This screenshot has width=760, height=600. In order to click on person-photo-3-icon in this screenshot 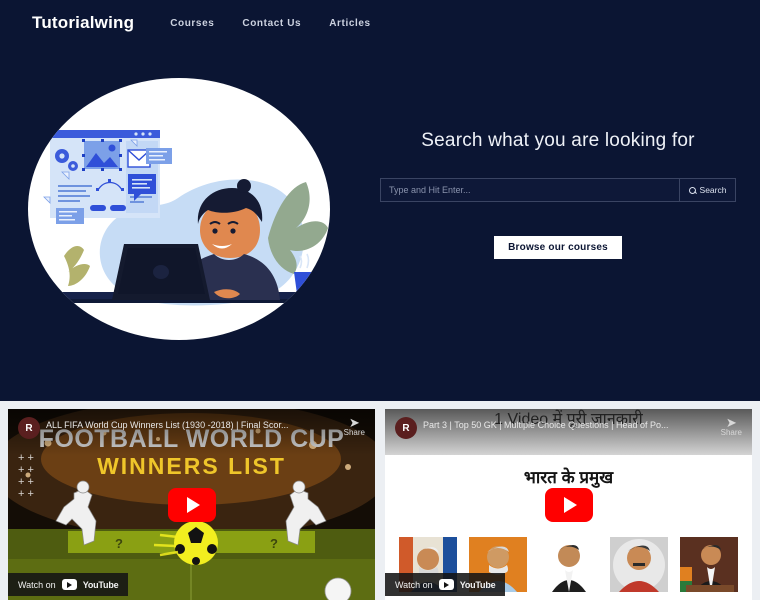, I will do `click(568, 564)`.